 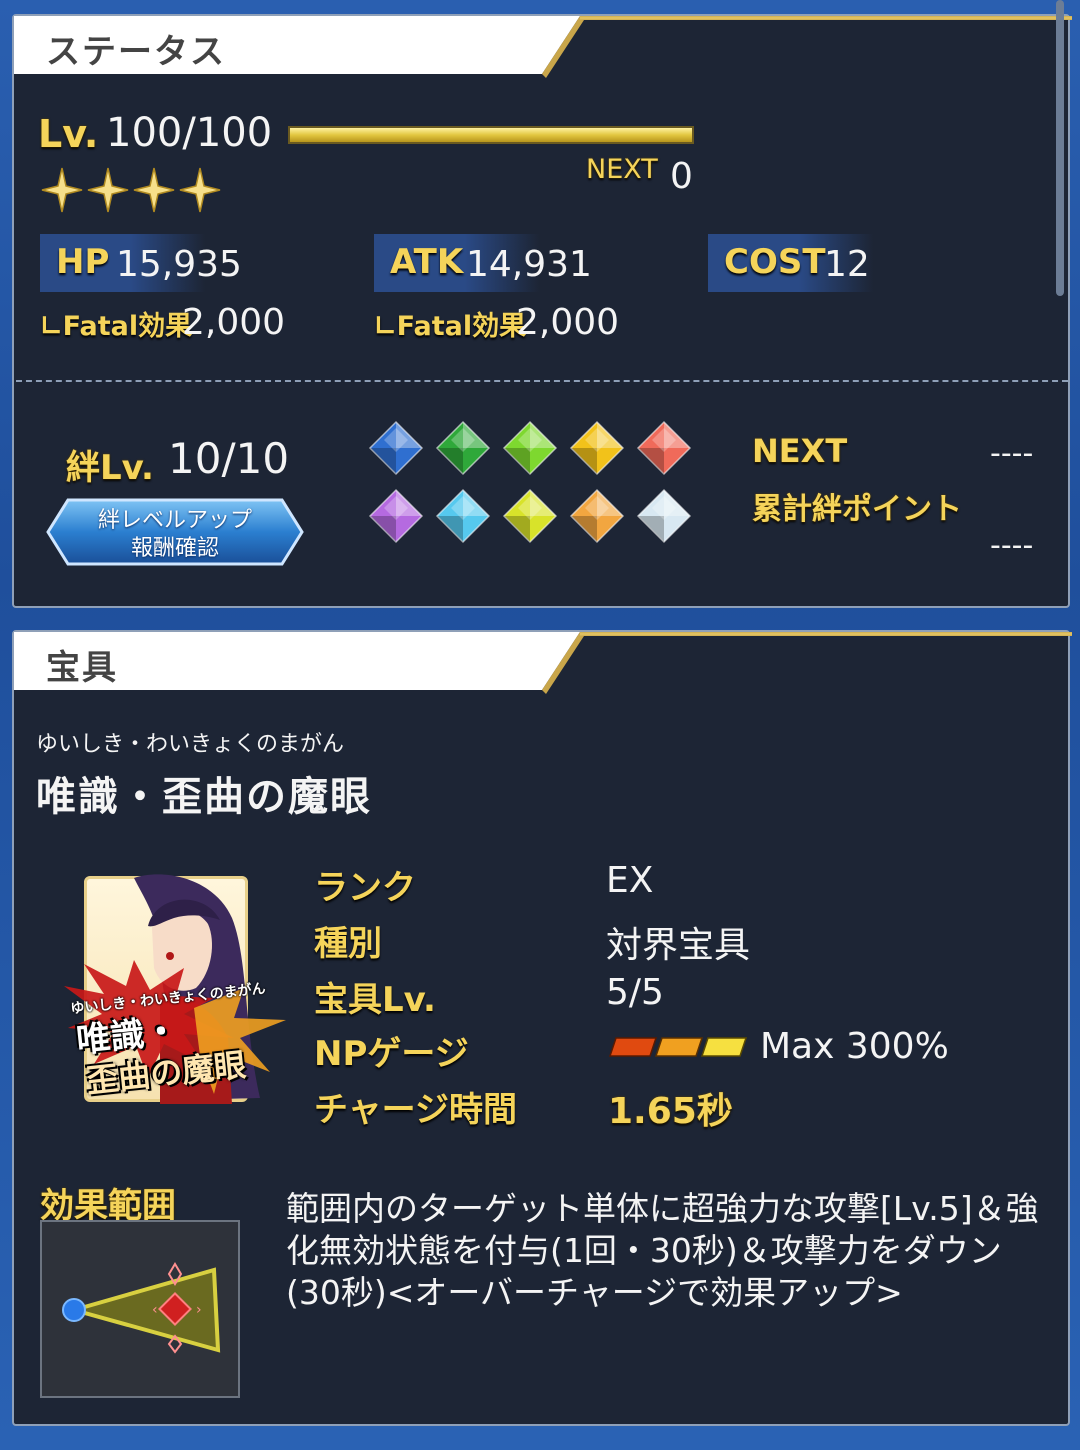 I want to click on level-progress-bar, so click(x=491, y=135).